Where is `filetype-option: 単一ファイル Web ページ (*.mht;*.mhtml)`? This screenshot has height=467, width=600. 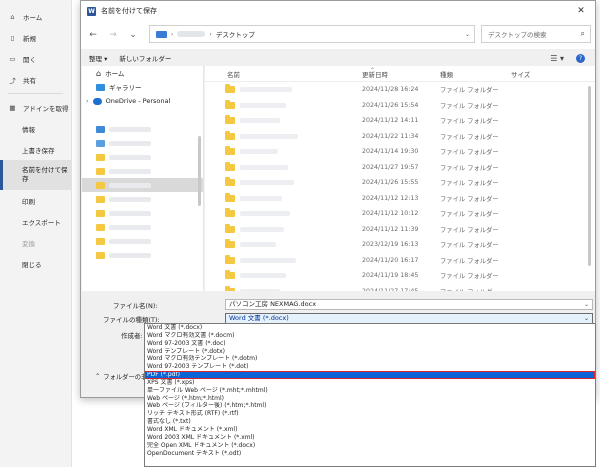 filetype-option: 単一ファイル Web ページ (*.mht;*.mhtml) is located at coordinates (370, 391).